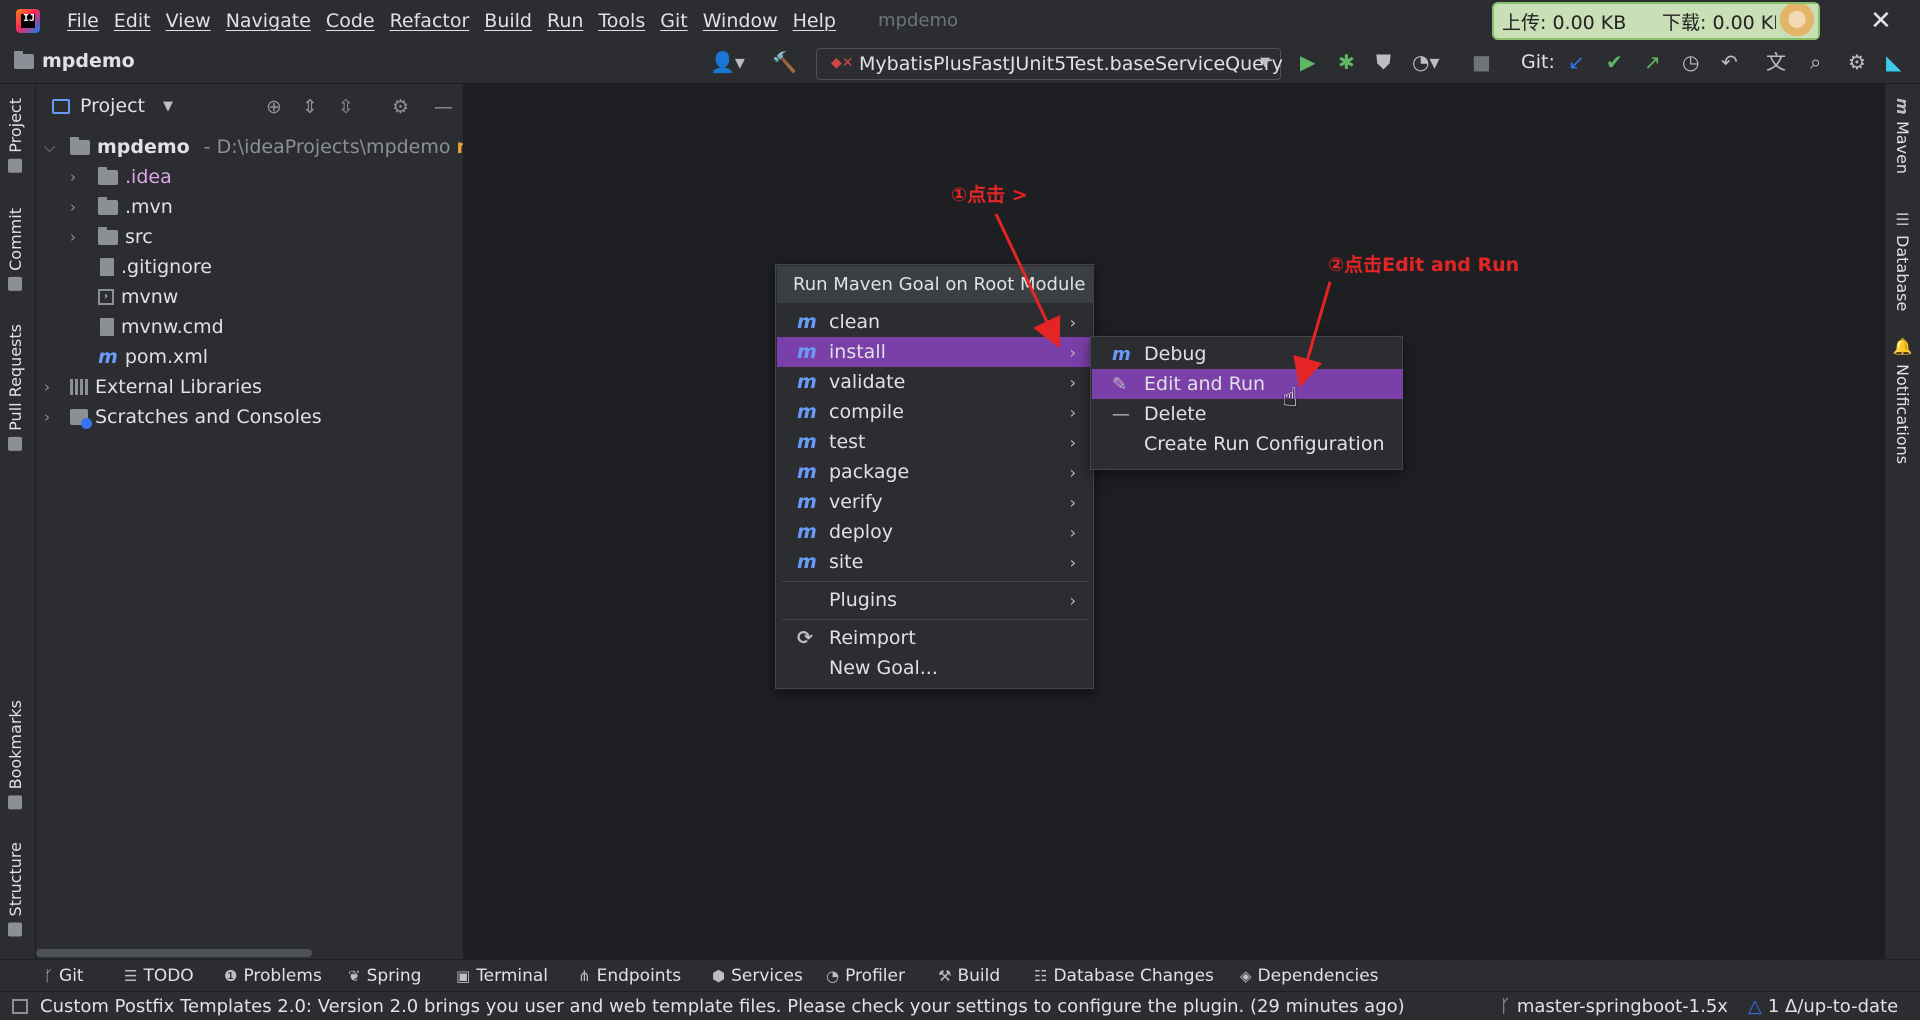  I want to click on tab-services: ⬢ Services, so click(757, 976).